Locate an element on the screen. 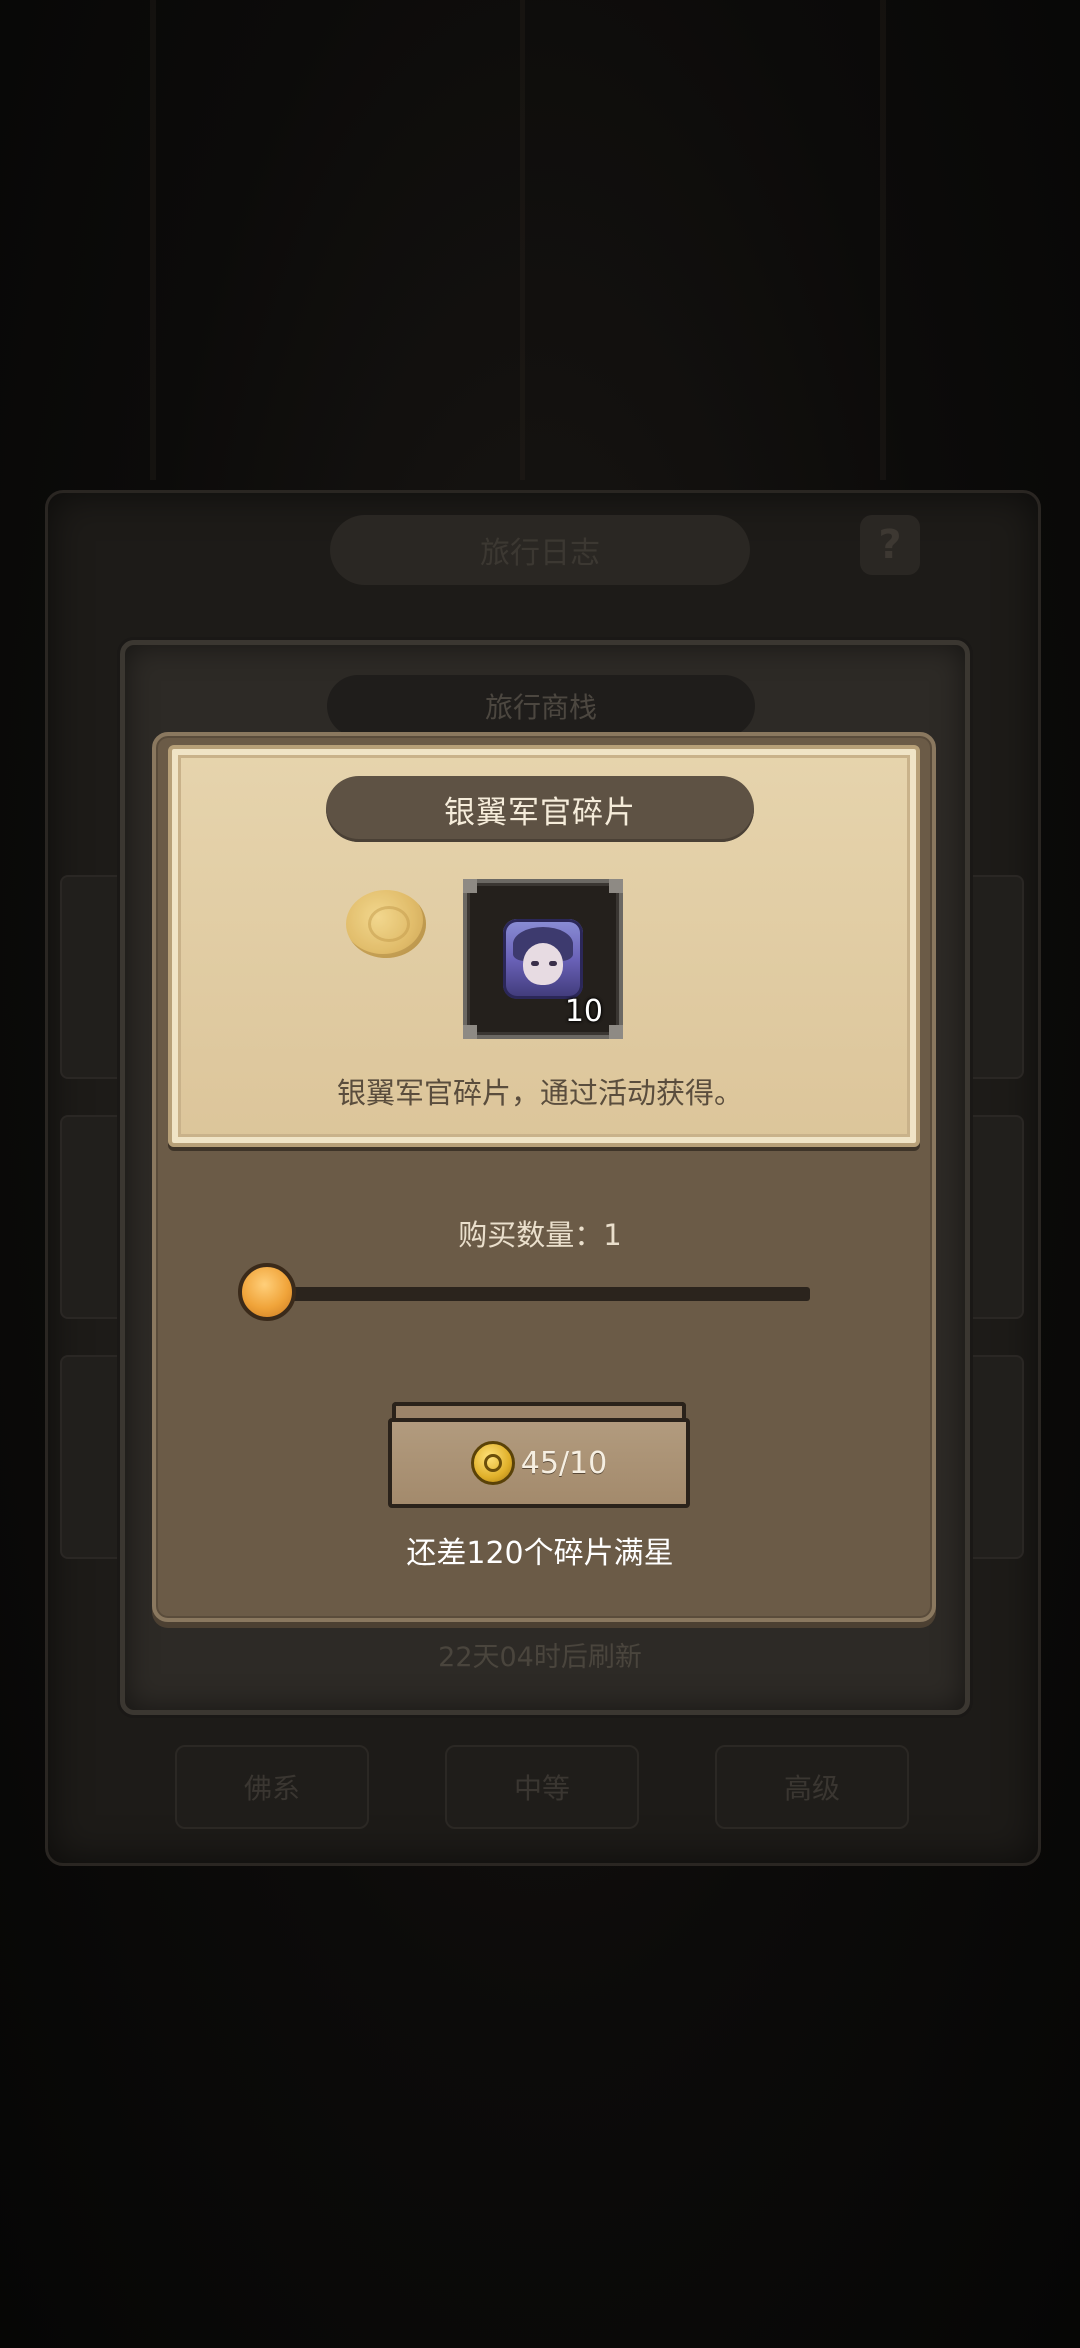  item-name: 银翼军官碎片 is located at coordinates (540, 812).